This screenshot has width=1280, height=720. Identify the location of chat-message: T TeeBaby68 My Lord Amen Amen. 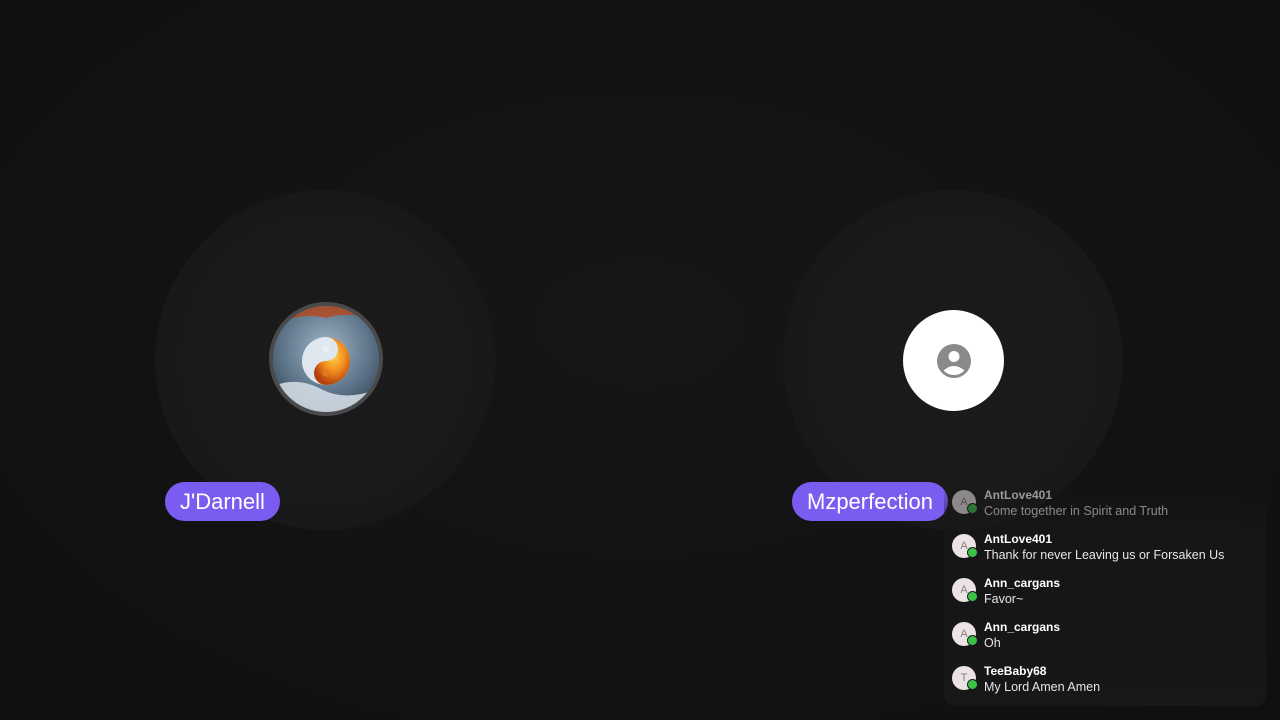
(1107, 682).